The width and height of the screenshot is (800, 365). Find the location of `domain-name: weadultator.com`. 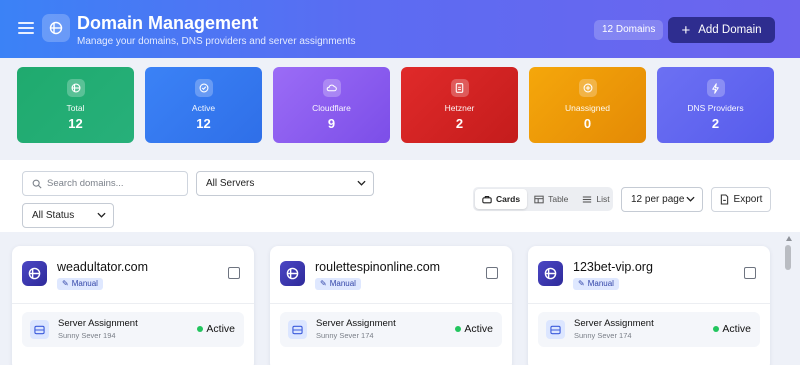

domain-name: weadultator.com is located at coordinates (103, 267).